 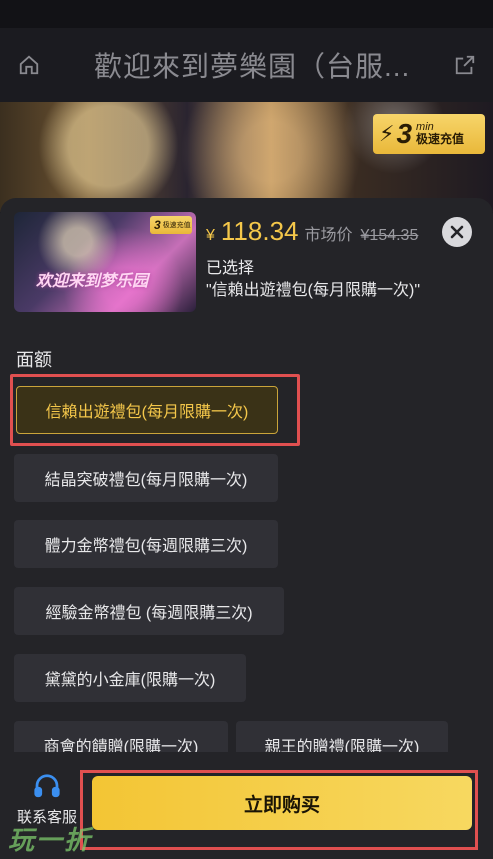 What do you see at coordinates (440, 139) in the screenshot?
I see `badge-text: 极速充值` at bounding box center [440, 139].